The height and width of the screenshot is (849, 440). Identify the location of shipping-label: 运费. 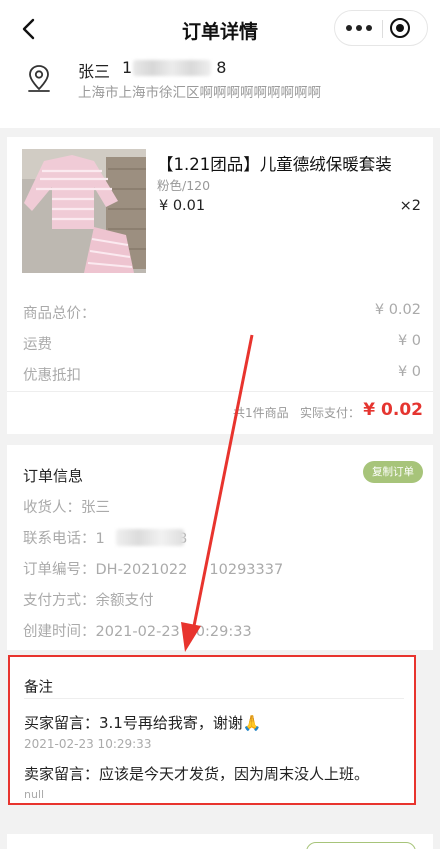
(37, 345).